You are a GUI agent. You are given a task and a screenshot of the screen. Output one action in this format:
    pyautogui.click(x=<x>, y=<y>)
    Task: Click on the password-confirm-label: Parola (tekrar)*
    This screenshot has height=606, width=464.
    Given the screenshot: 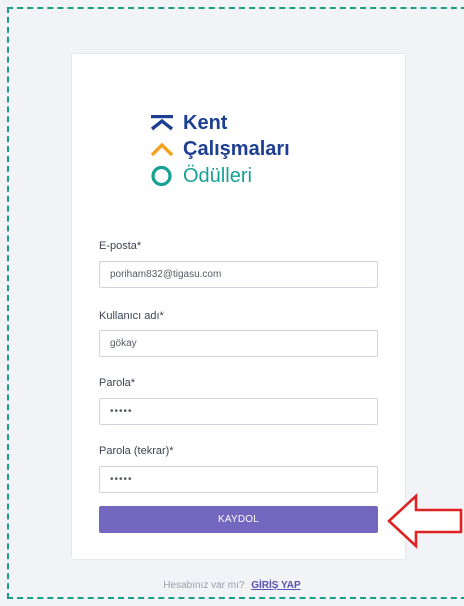 What is the action you would take?
    pyautogui.click(x=136, y=451)
    